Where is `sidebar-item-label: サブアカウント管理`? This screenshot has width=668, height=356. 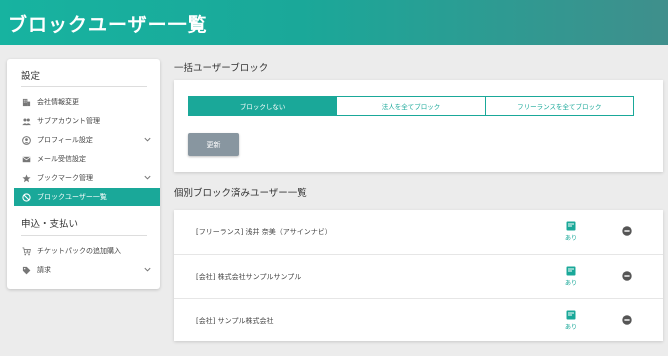 sidebar-item-label: サブアカウント管理 is located at coordinates (68, 121).